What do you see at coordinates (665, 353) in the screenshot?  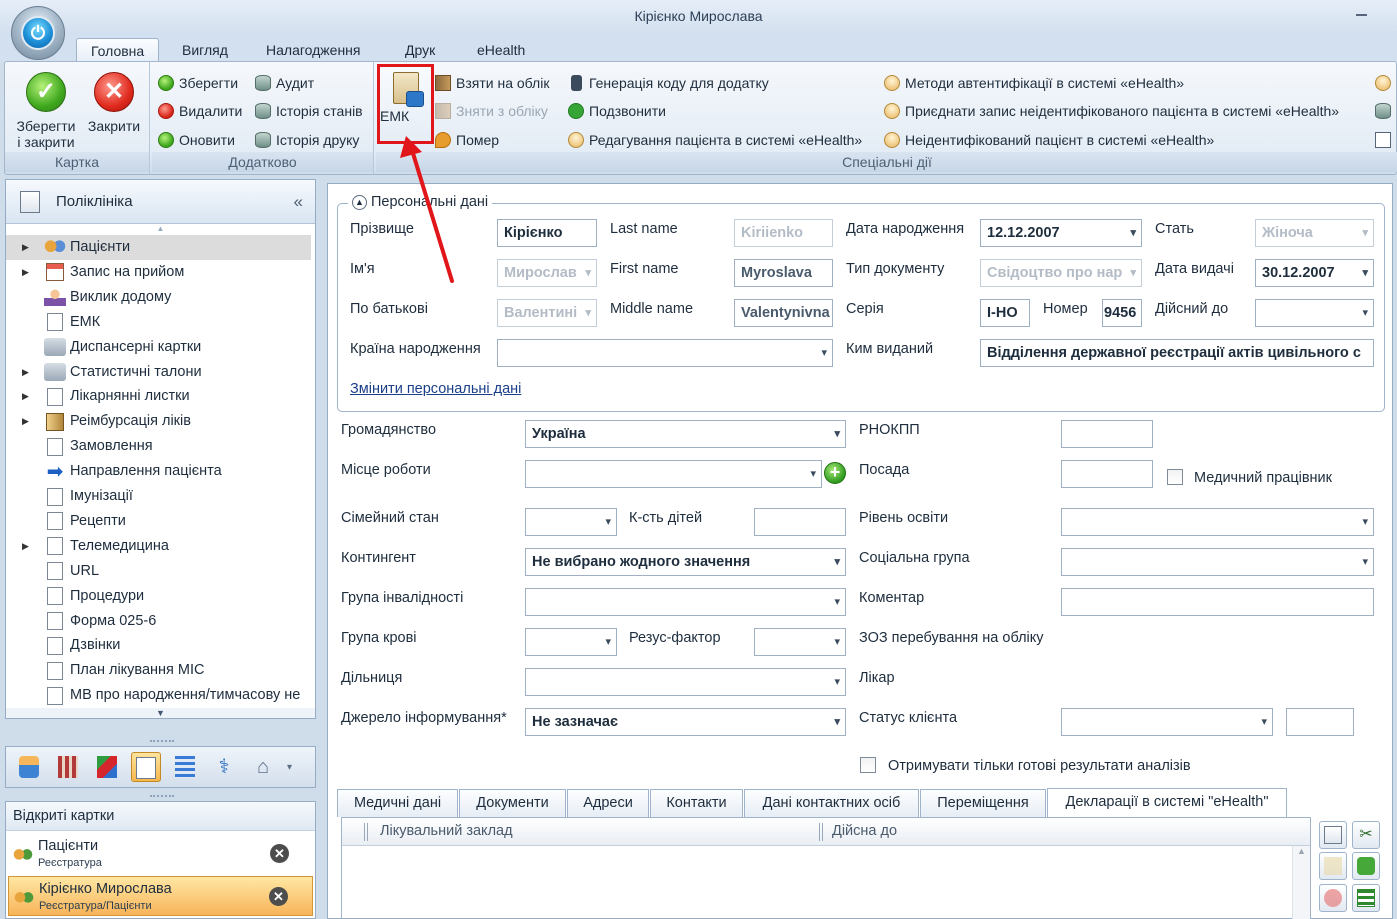 I see `birth-country-select` at bounding box center [665, 353].